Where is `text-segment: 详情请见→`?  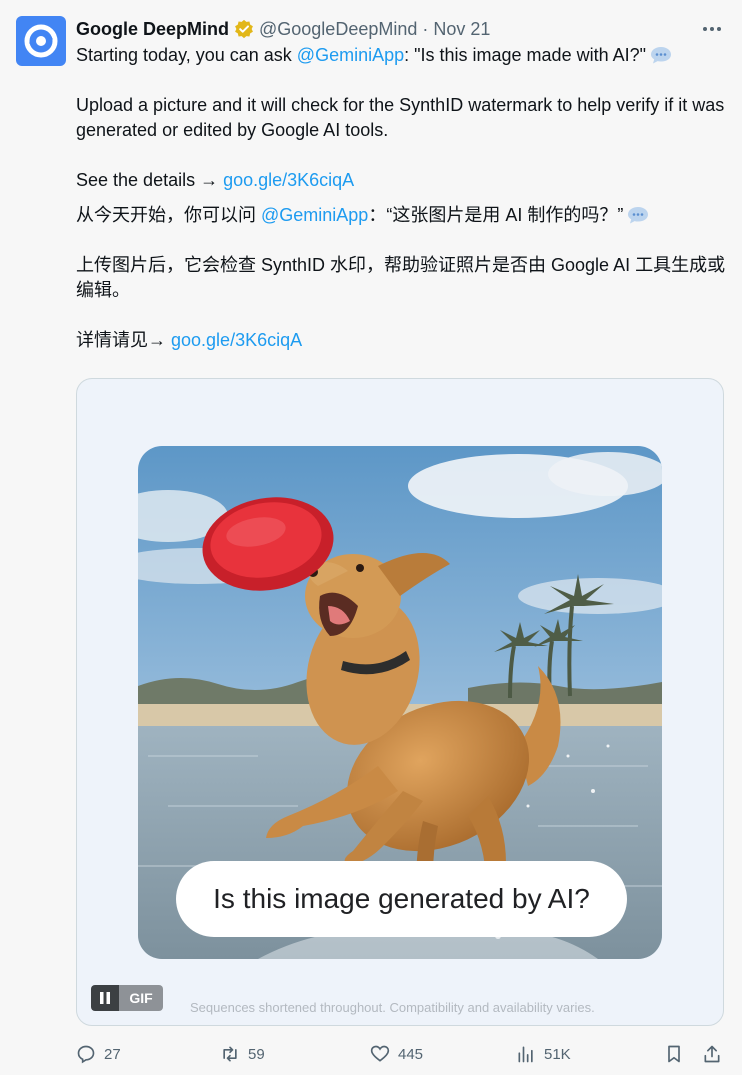 text-segment: 详情请见→ is located at coordinates (124, 340).